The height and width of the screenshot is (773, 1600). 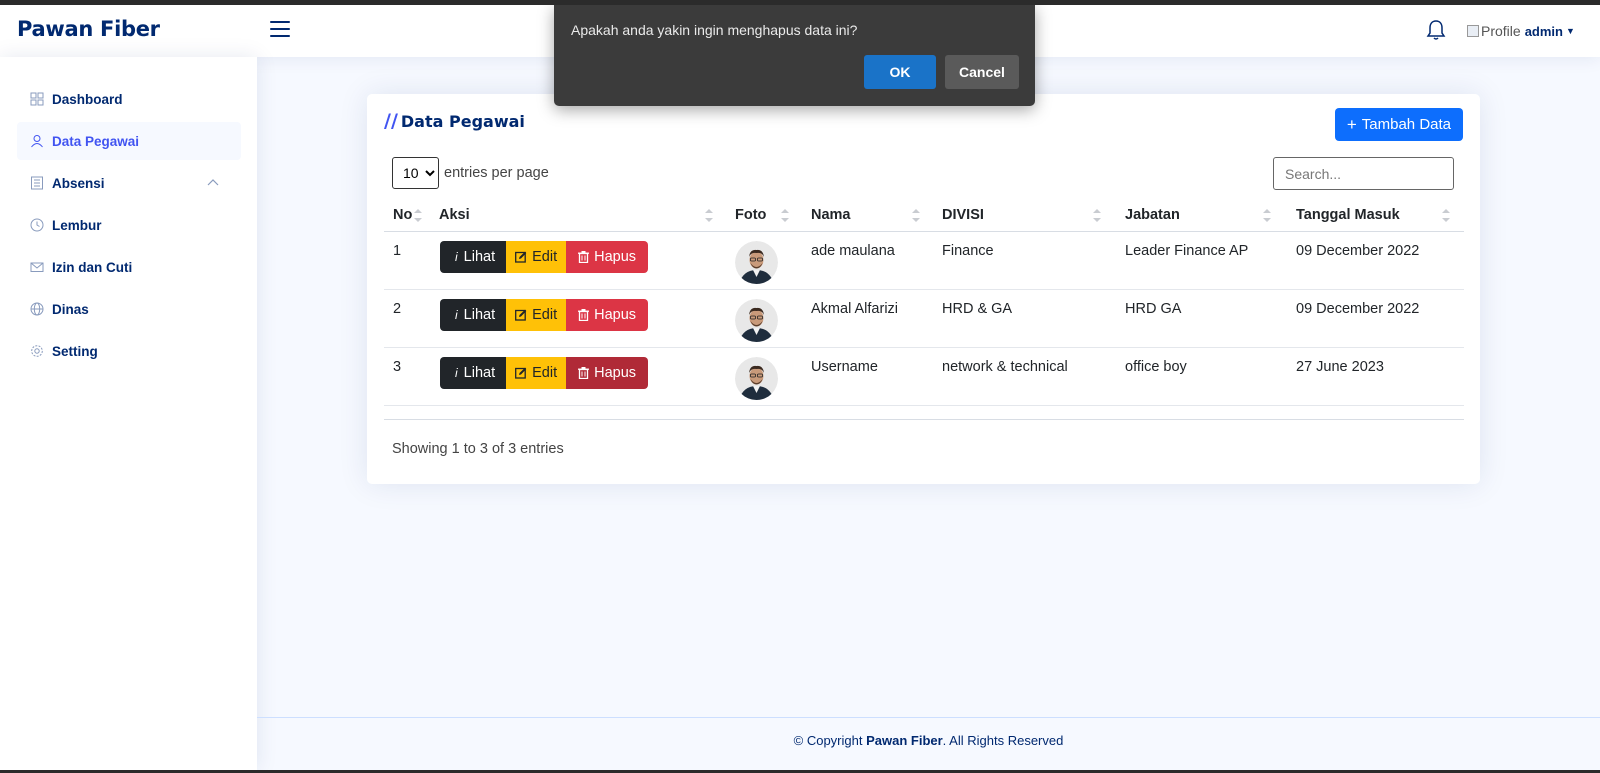 I want to click on caret-down-icon: ▼, so click(x=1570, y=31).